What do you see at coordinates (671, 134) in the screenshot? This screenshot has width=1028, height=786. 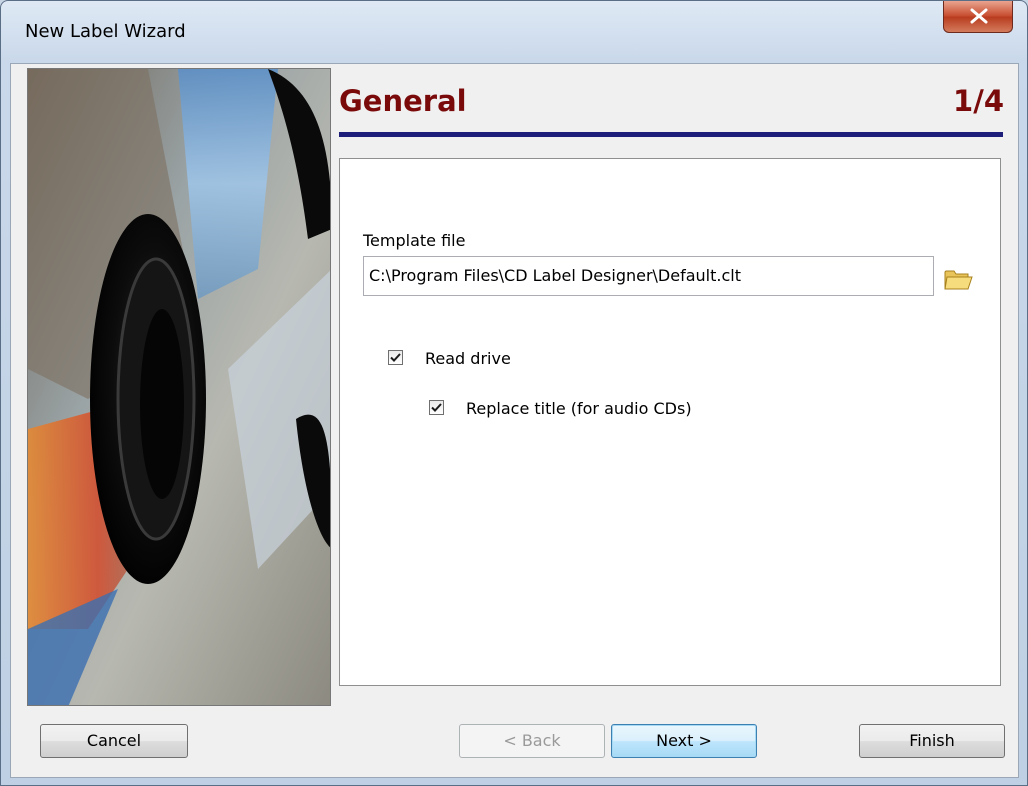 I see `title-underline` at bounding box center [671, 134].